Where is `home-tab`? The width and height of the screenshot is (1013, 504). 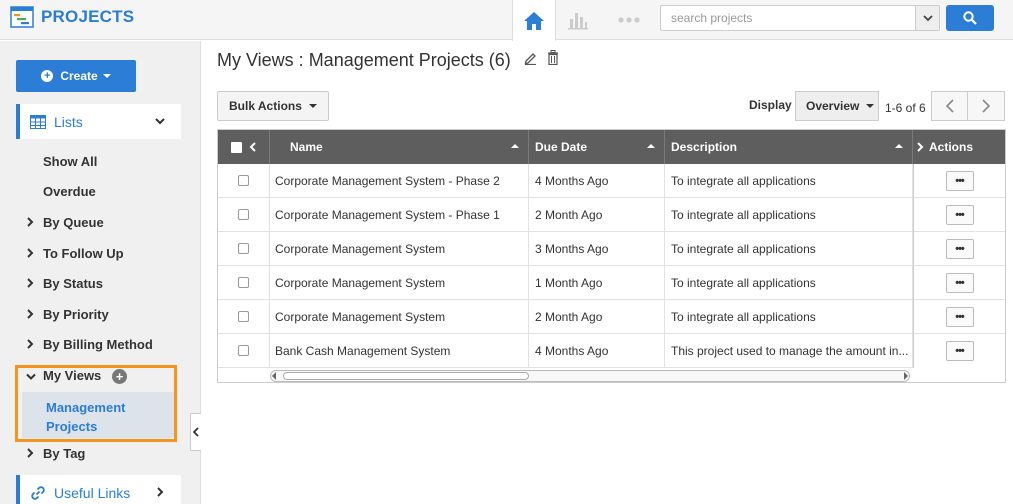
home-tab is located at coordinates (534, 20).